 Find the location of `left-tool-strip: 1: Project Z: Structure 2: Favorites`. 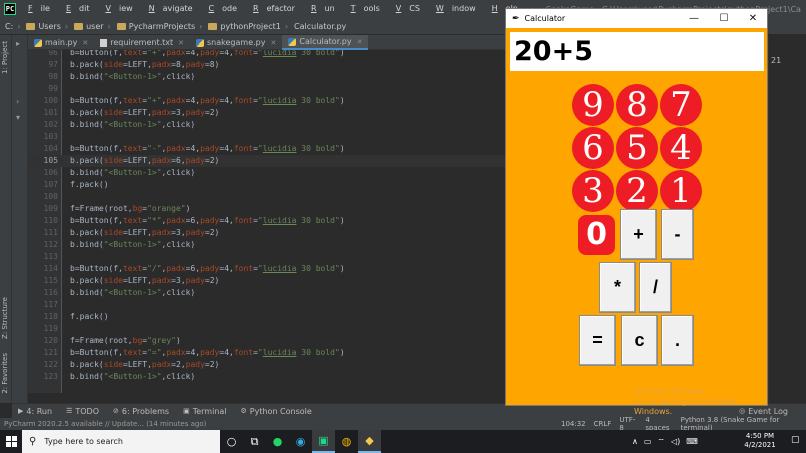

left-tool-strip: 1: Project Z: Structure 2: Favorites is located at coordinates (6, 219).